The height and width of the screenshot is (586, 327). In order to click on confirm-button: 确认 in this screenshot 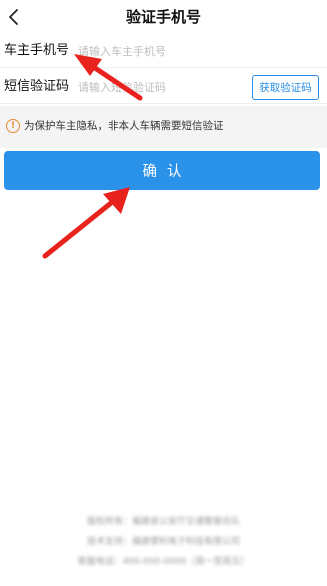, I will do `click(162, 170)`.